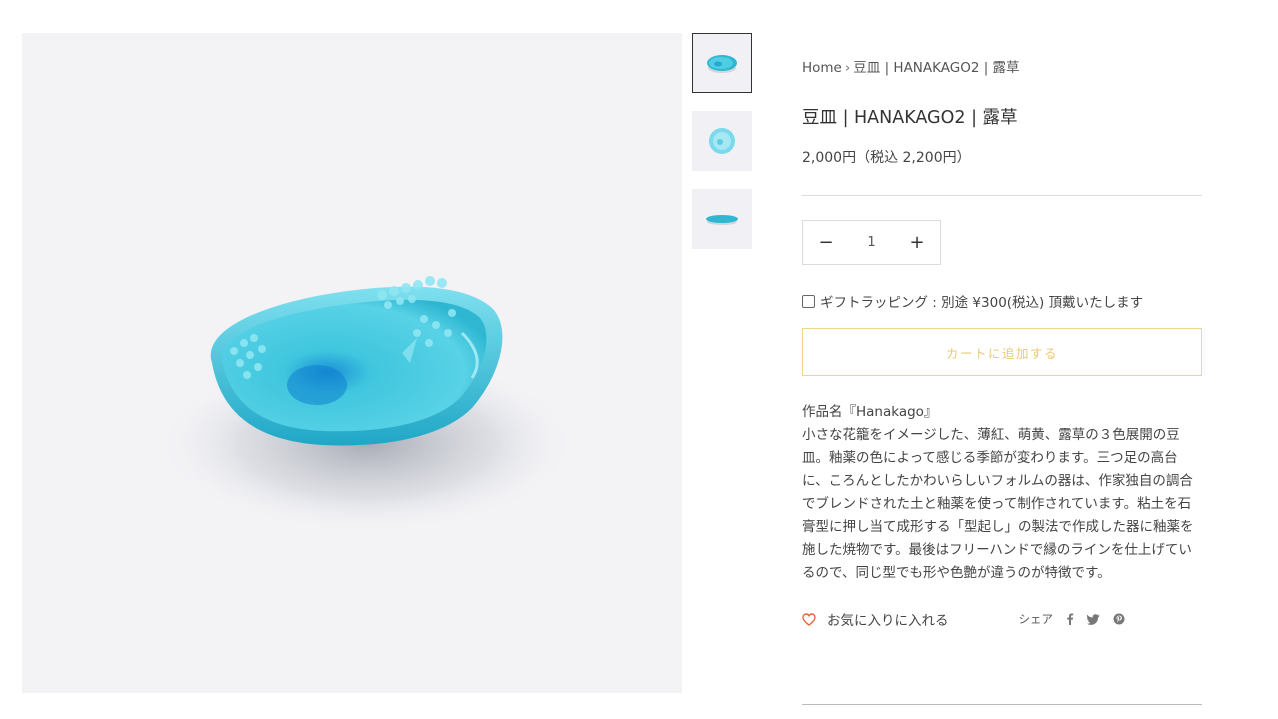 This screenshot has height=719, width=1278. Describe the element at coordinates (1002, 619) in the screenshot. I see `product-actions: お気に入りに入れる シェア` at that location.